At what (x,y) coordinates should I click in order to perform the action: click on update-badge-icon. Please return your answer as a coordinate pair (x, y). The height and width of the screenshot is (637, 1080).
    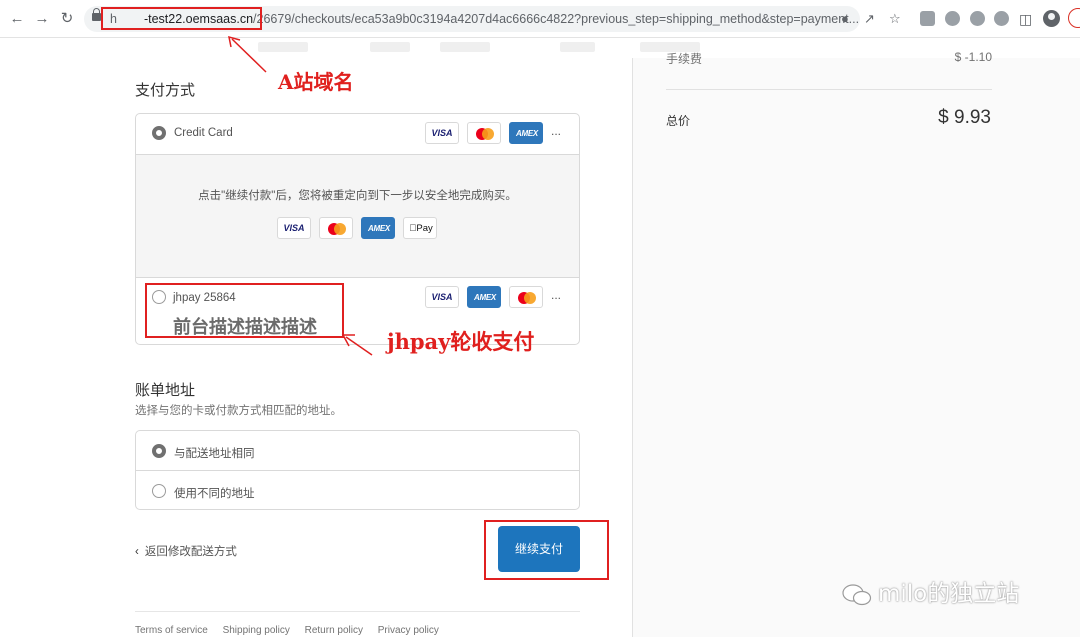
    Looking at the image, I should click on (1074, 18).